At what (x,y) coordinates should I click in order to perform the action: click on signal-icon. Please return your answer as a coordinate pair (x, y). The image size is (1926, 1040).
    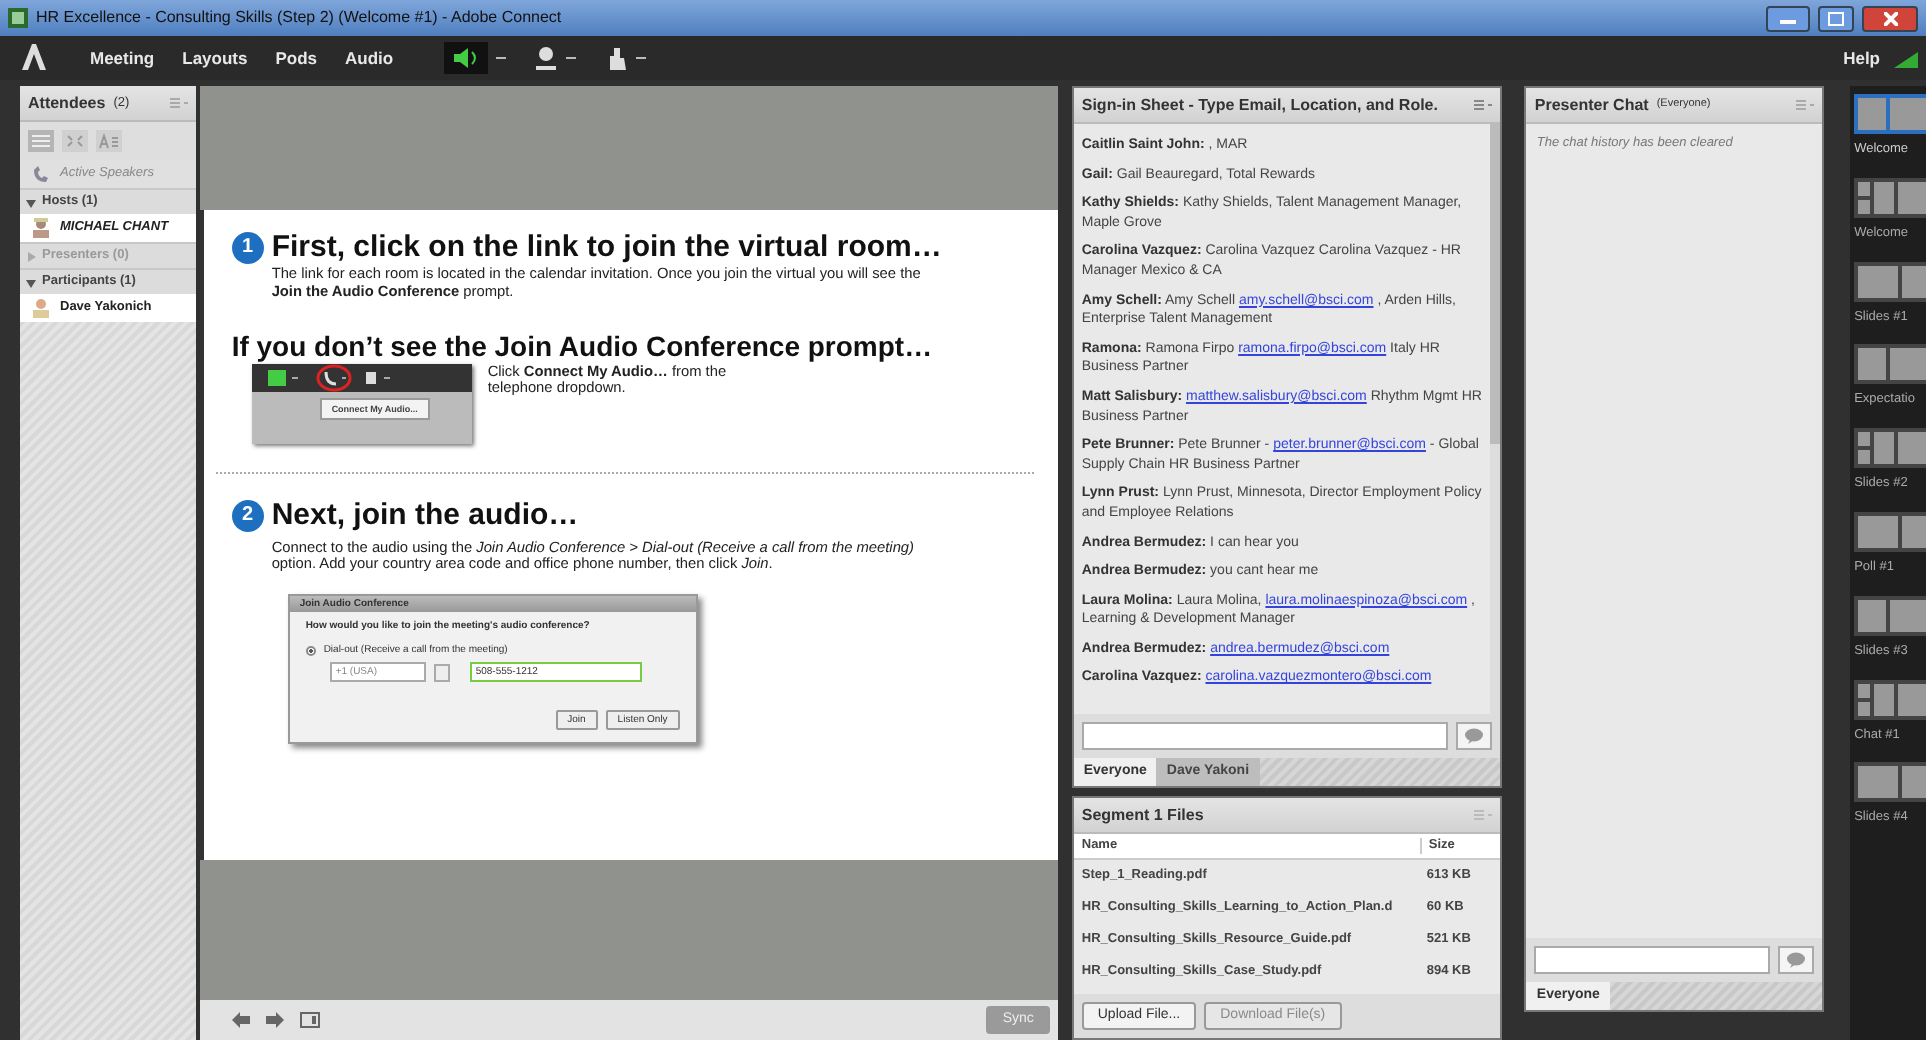
    Looking at the image, I should click on (1906, 58).